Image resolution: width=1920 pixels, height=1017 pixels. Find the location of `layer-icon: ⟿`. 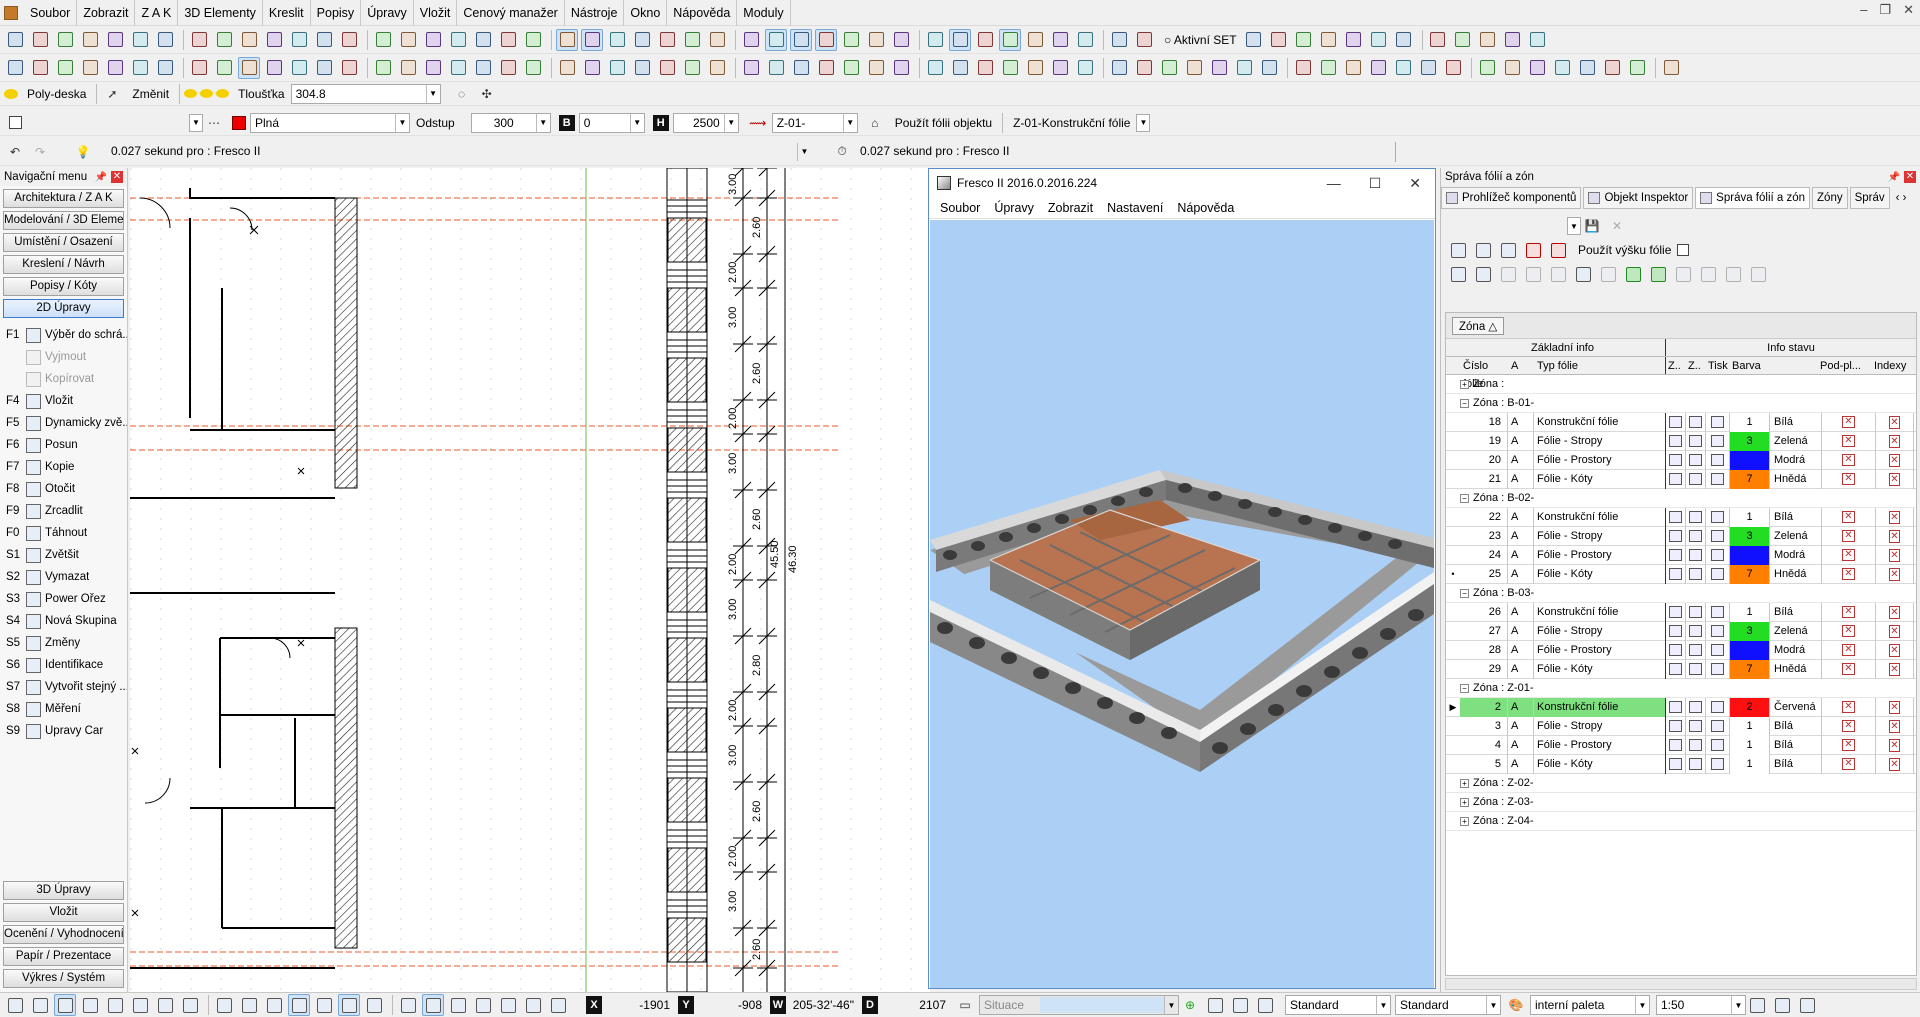

layer-icon: ⟿ is located at coordinates (758, 123).